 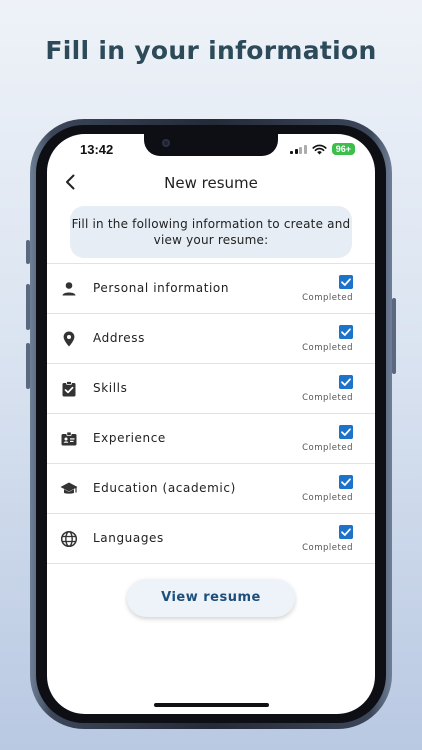 What do you see at coordinates (211, 50) in the screenshot?
I see `headline: Fill in your information` at bounding box center [211, 50].